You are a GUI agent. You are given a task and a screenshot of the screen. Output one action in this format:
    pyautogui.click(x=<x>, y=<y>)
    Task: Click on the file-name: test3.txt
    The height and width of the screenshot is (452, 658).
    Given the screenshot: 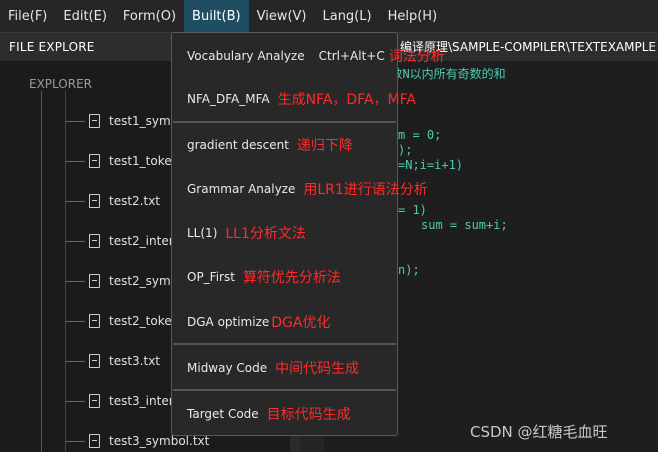 What is the action you would take?
    pyautogui.click(x=135, y=361)
    